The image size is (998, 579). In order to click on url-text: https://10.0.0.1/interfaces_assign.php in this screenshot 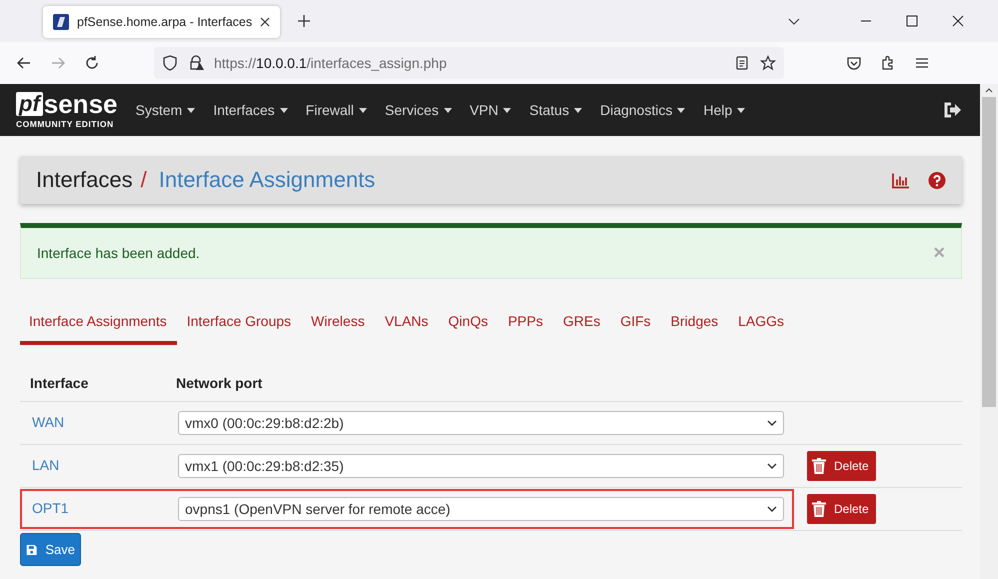, I will do `click(330, 63)`.